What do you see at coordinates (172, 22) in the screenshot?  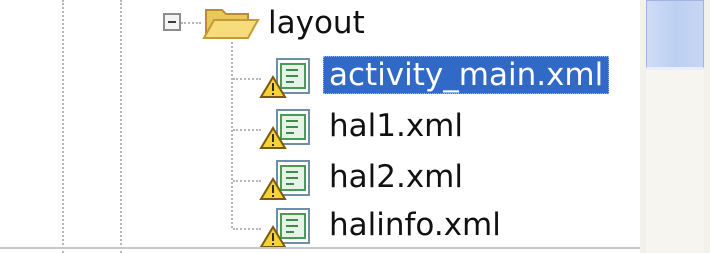 I see `collapse-toggle` at bounding box center [172, 22].